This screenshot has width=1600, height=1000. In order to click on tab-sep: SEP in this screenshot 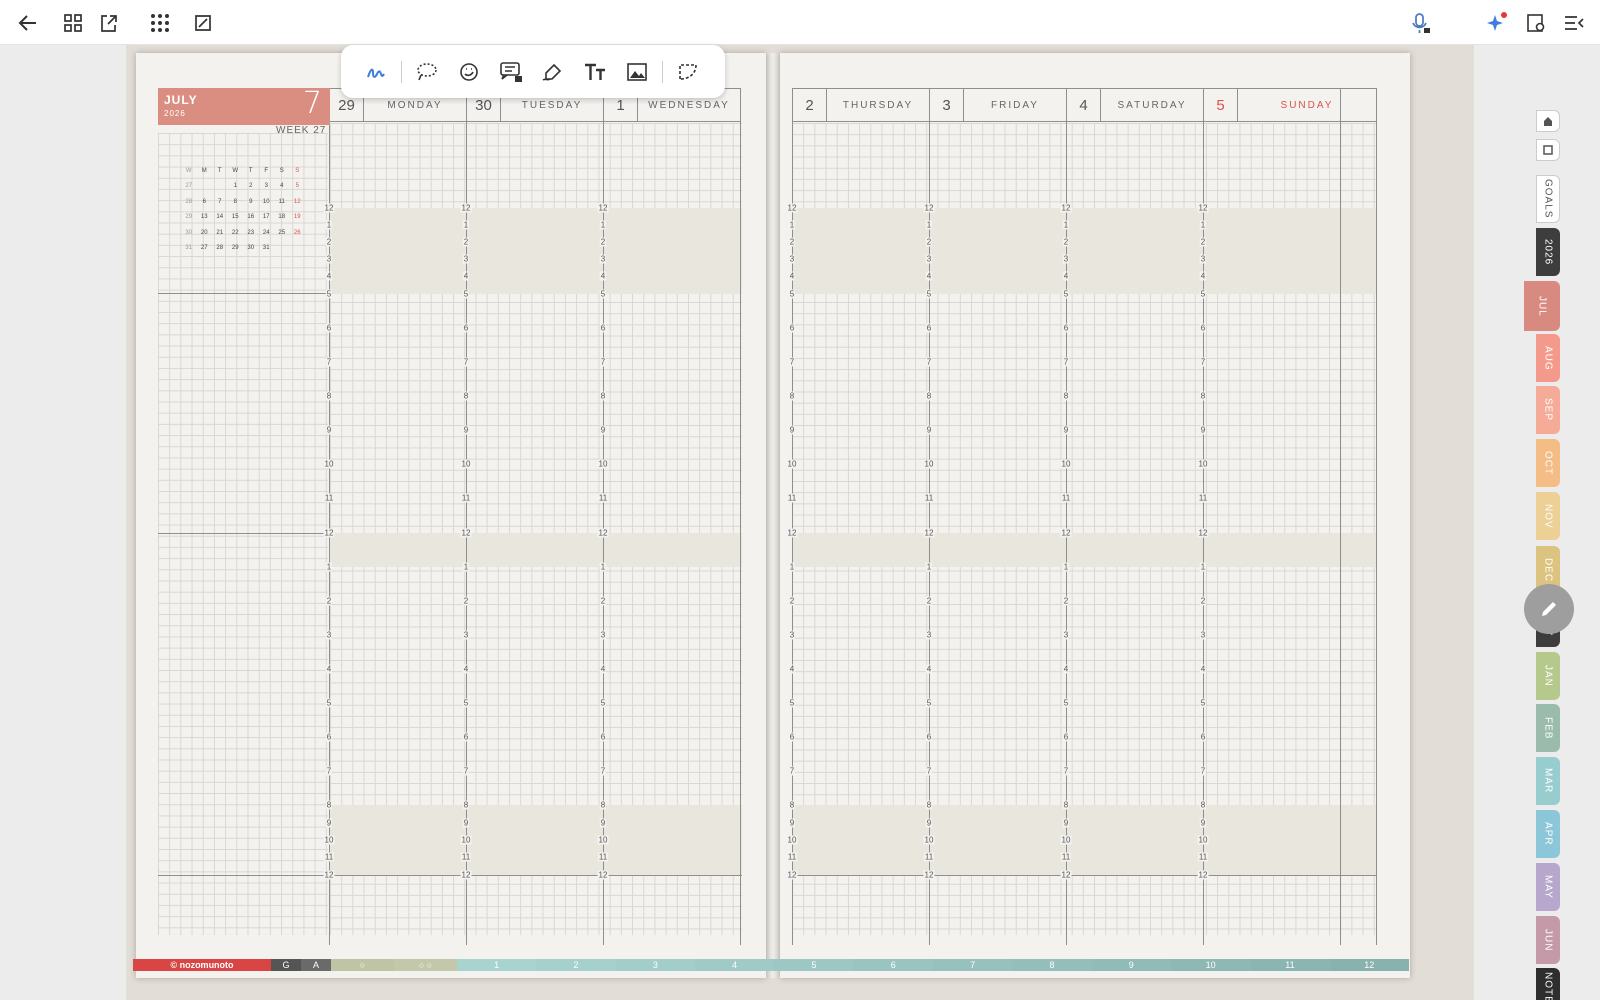, I will do `click(1548, 410)`.